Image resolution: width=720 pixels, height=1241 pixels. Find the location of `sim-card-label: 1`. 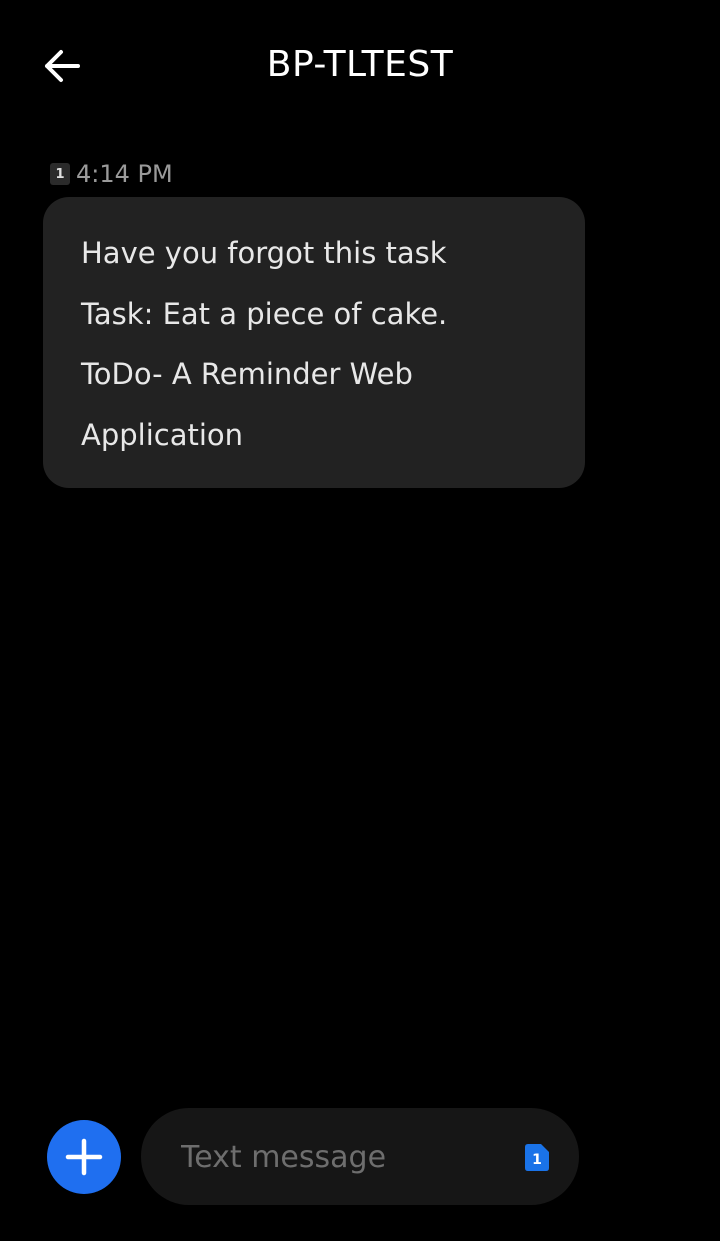

sim-card-label: 1 is located at coordinates (537, 1160).